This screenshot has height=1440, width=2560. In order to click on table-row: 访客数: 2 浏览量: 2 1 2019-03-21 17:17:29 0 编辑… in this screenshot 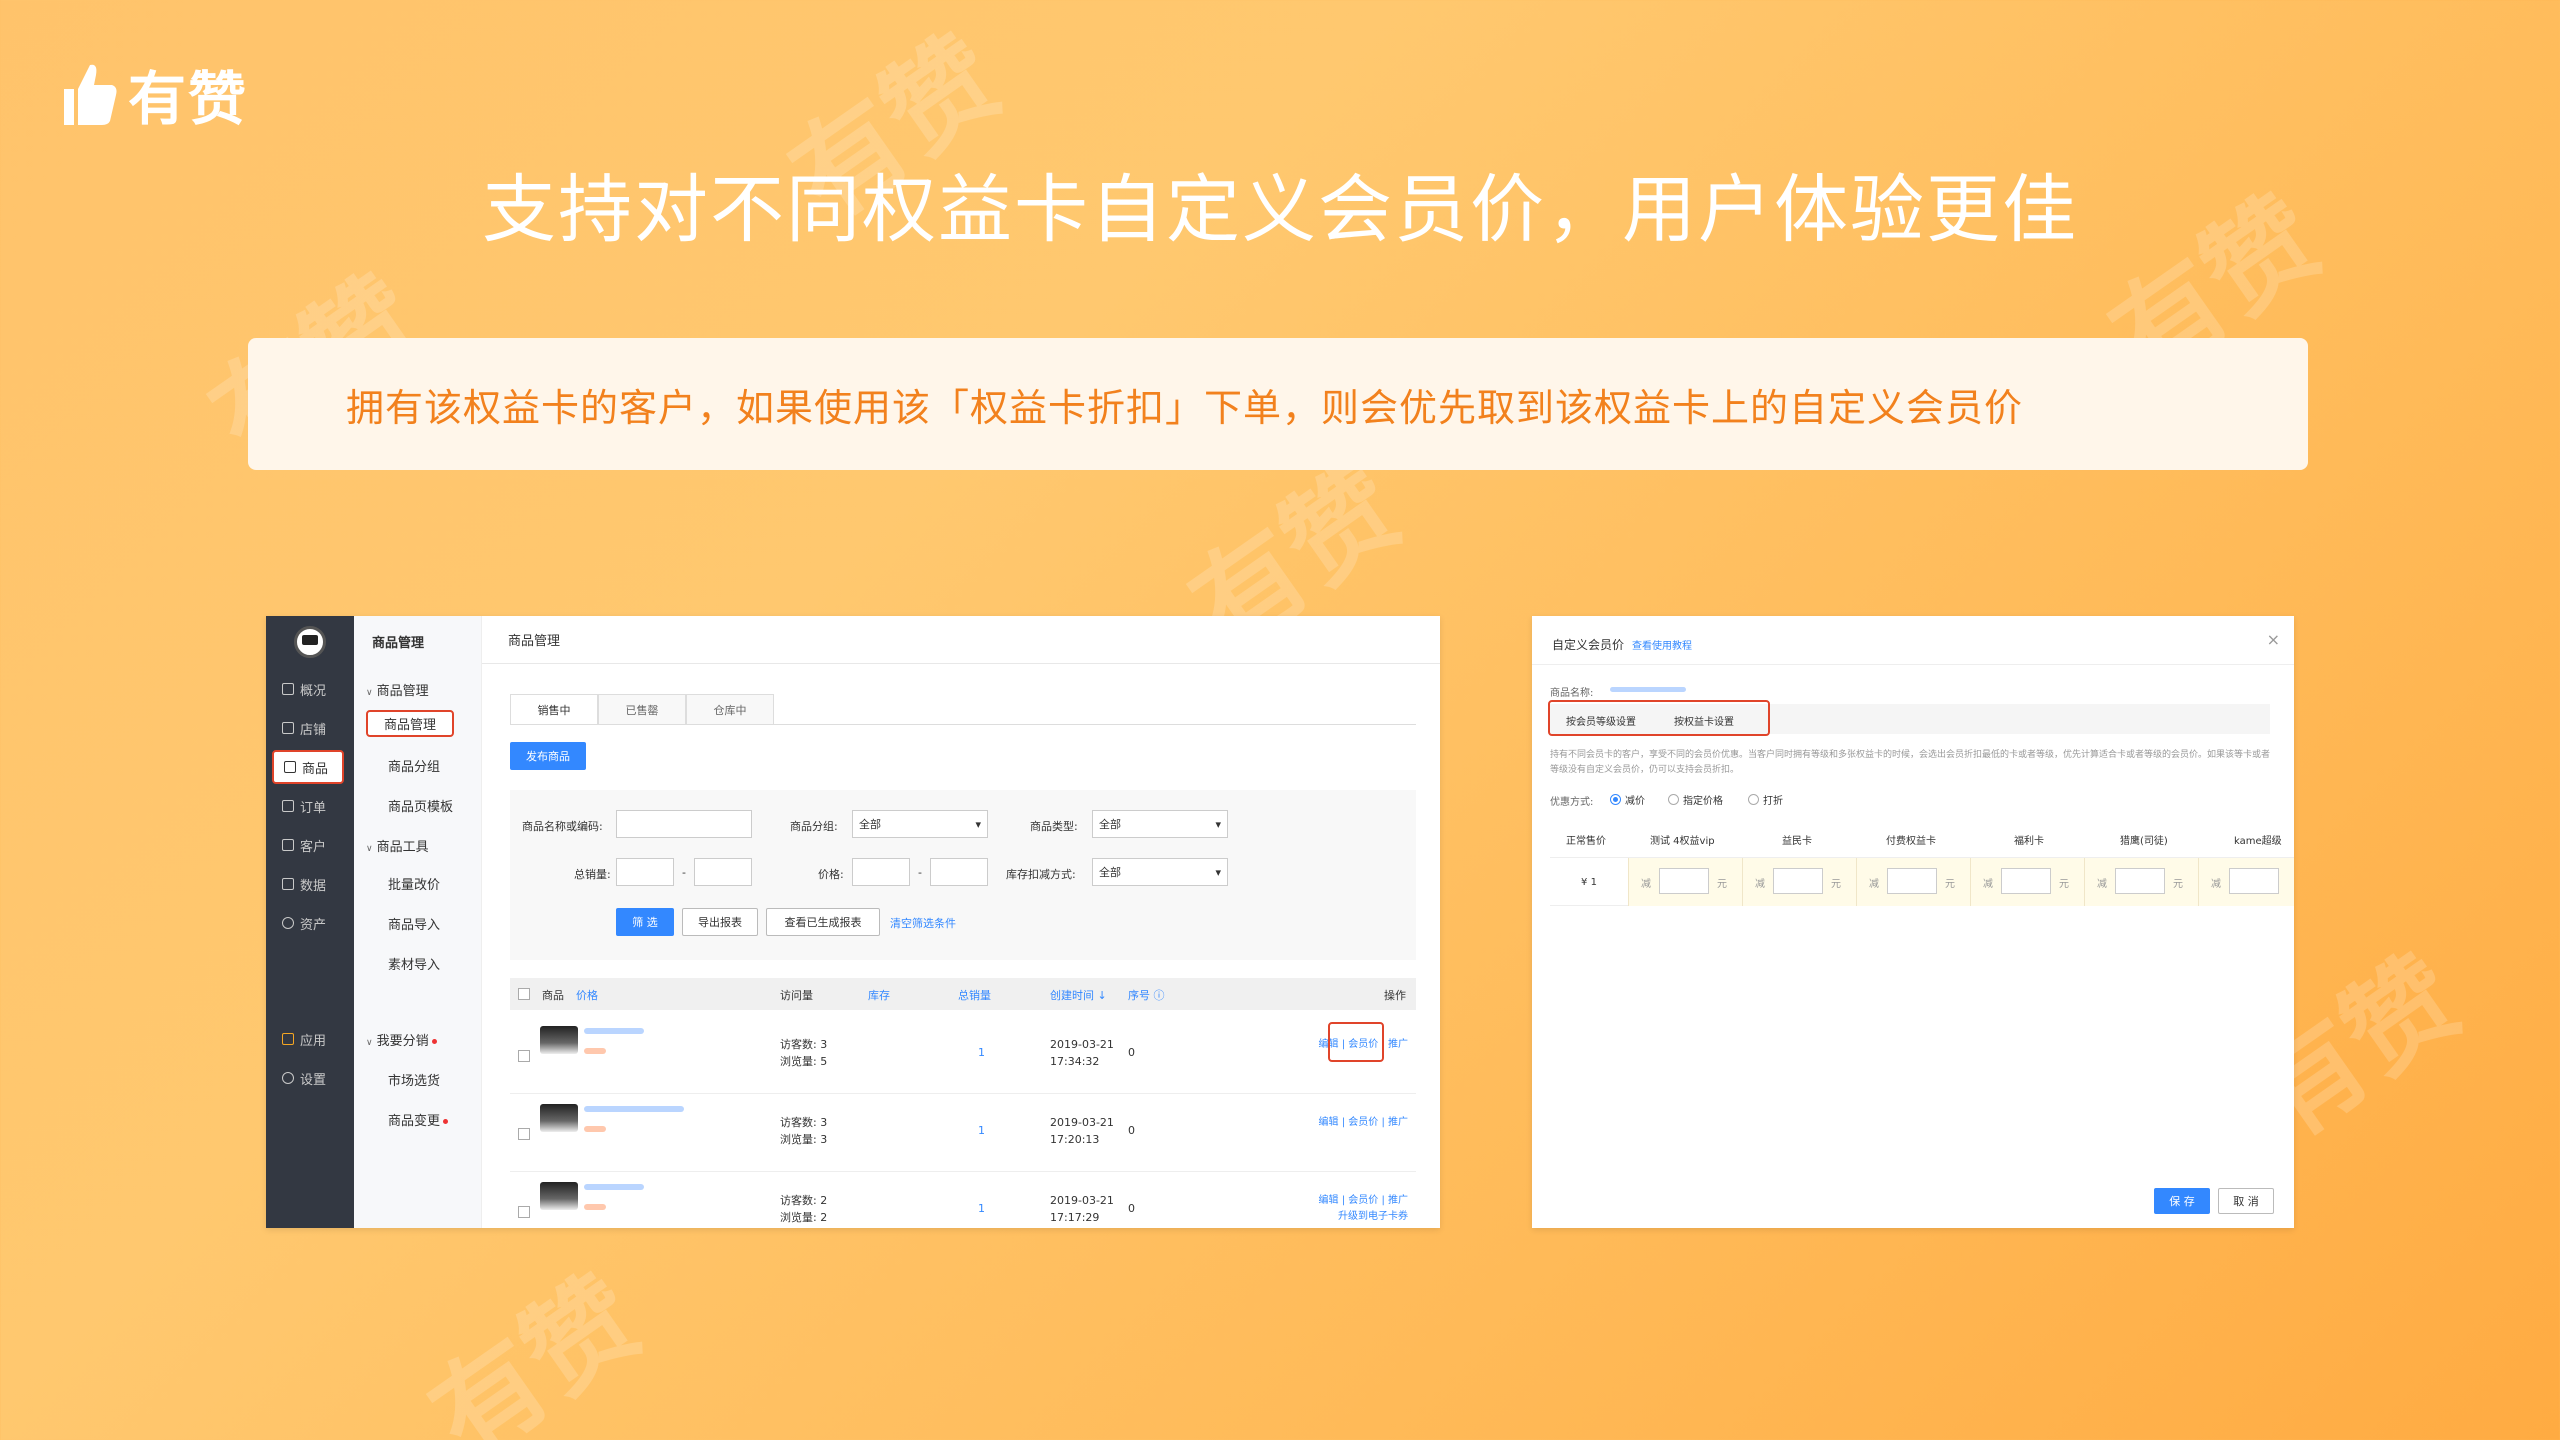, I will do `click(963, 1200)`.